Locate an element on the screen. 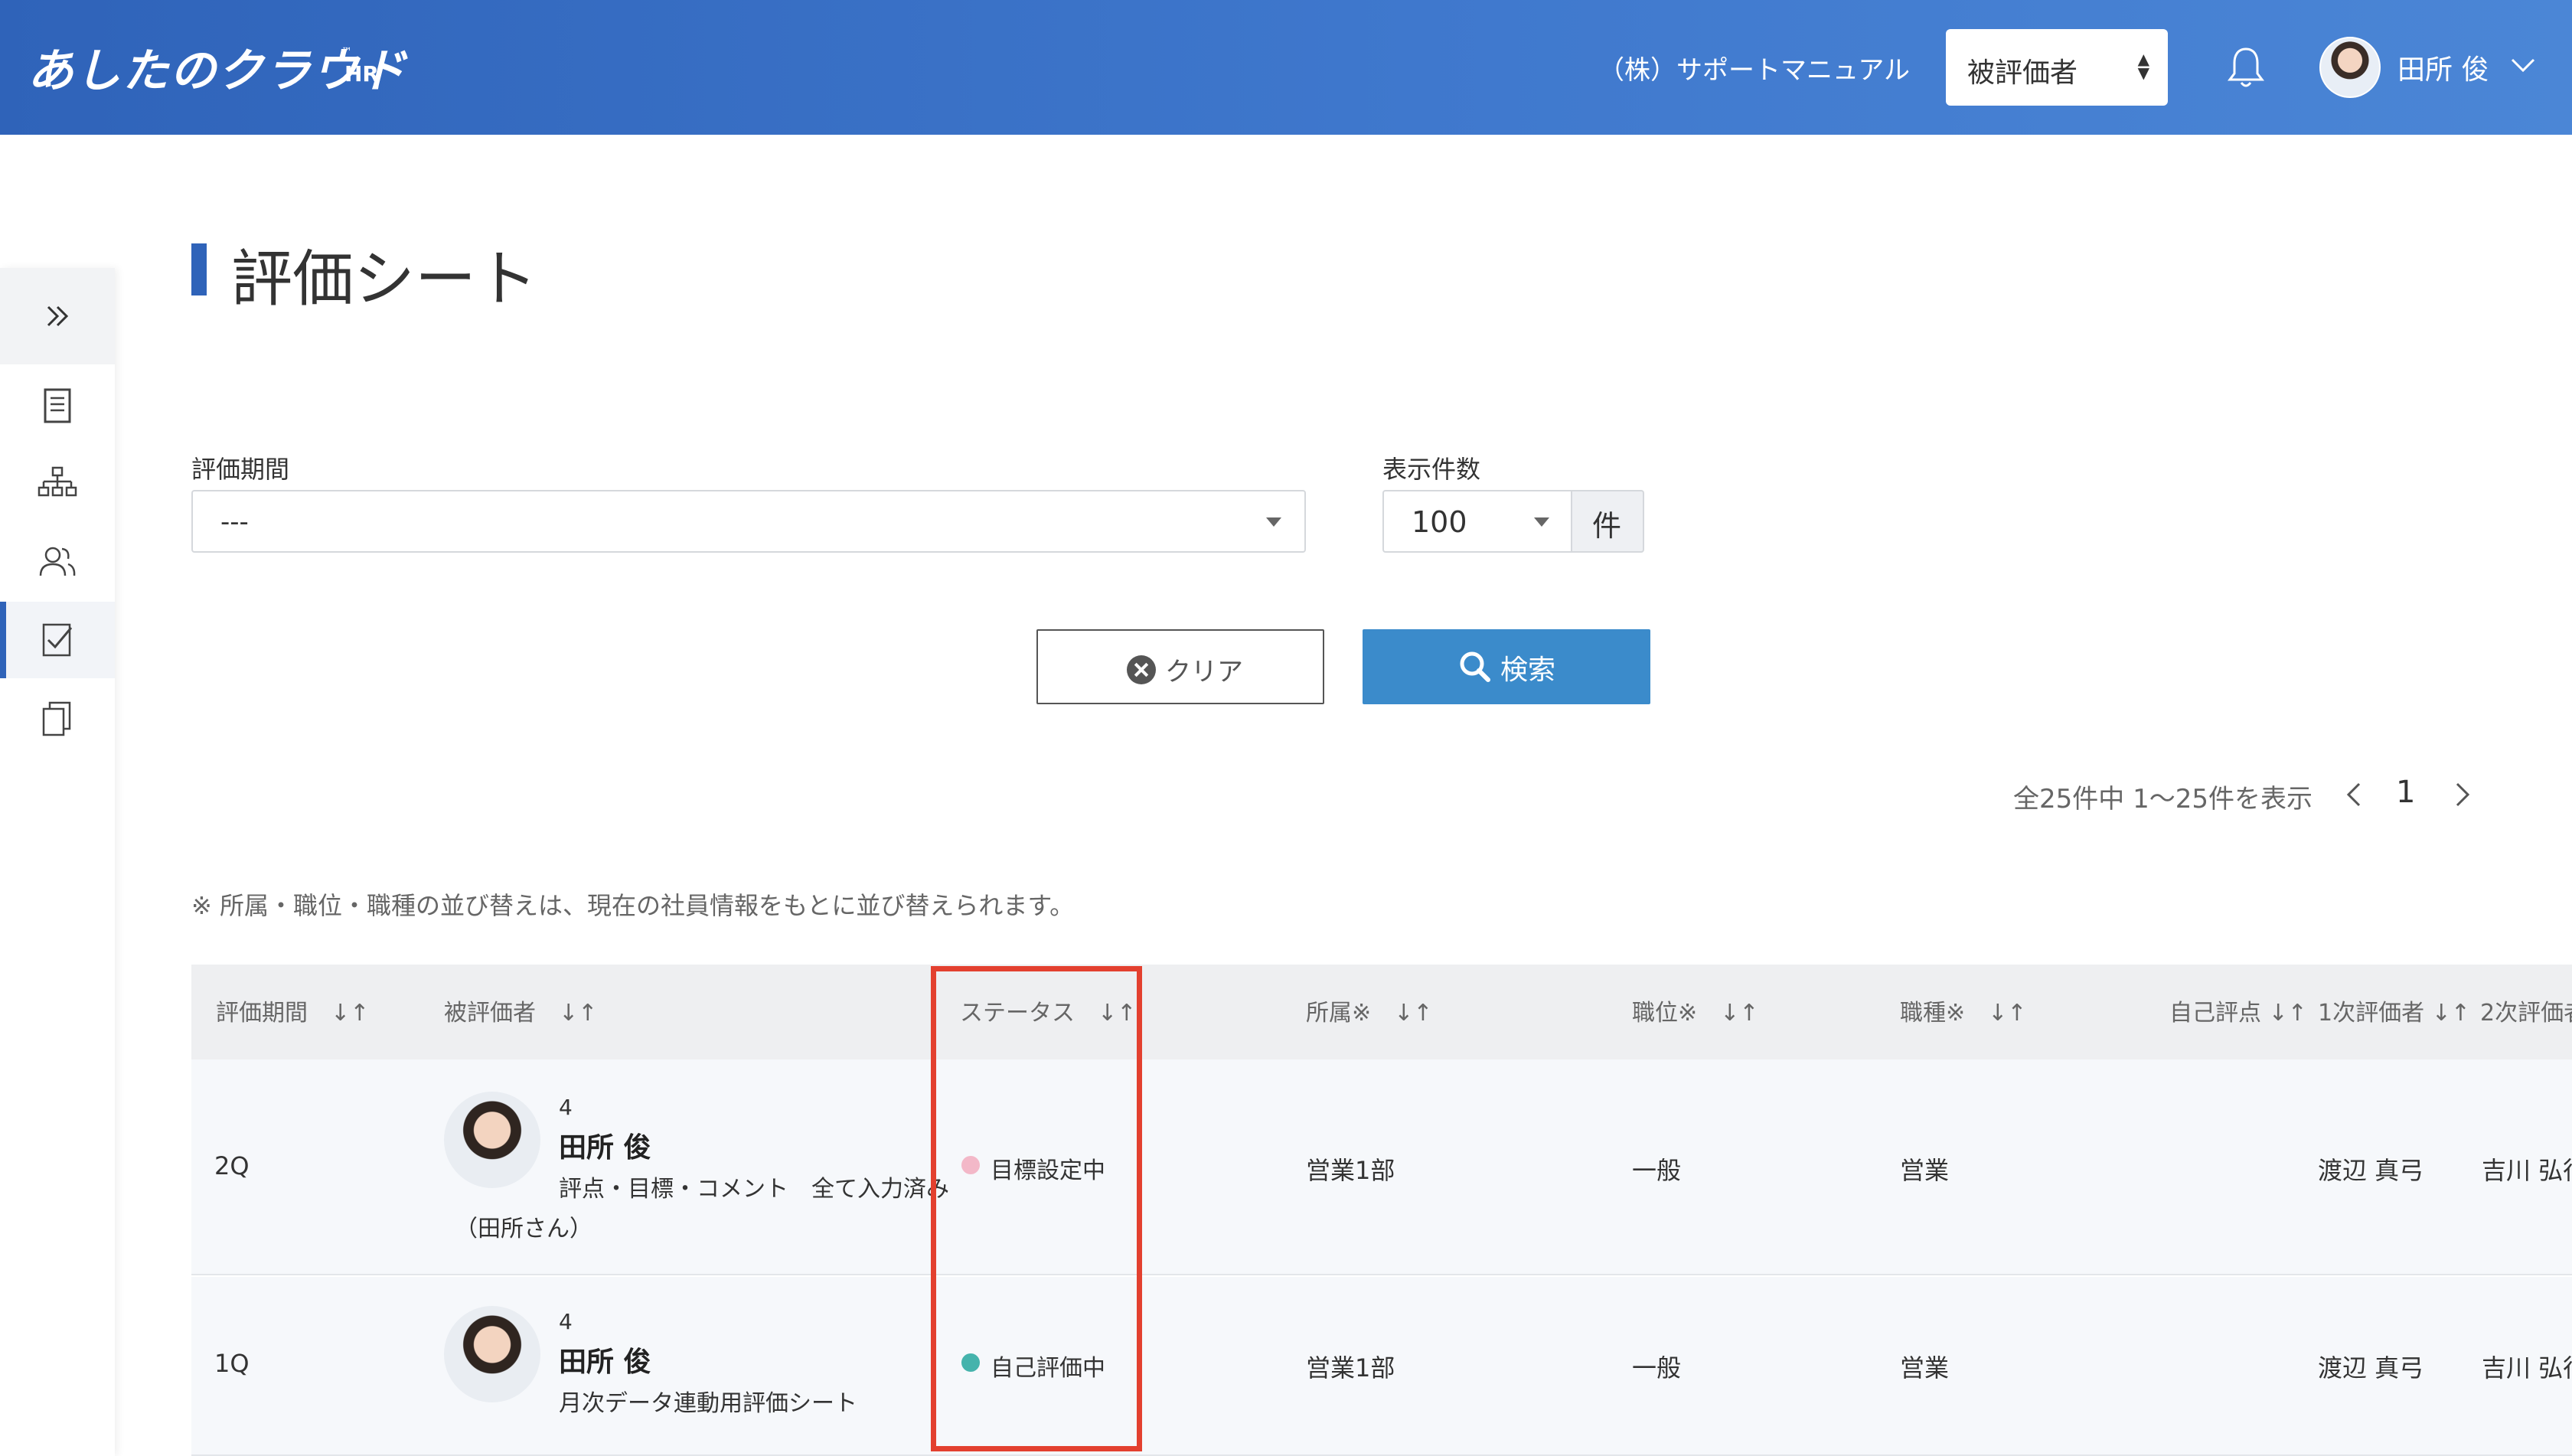  sidebar-item-copy is located at coordinates (57, 718).